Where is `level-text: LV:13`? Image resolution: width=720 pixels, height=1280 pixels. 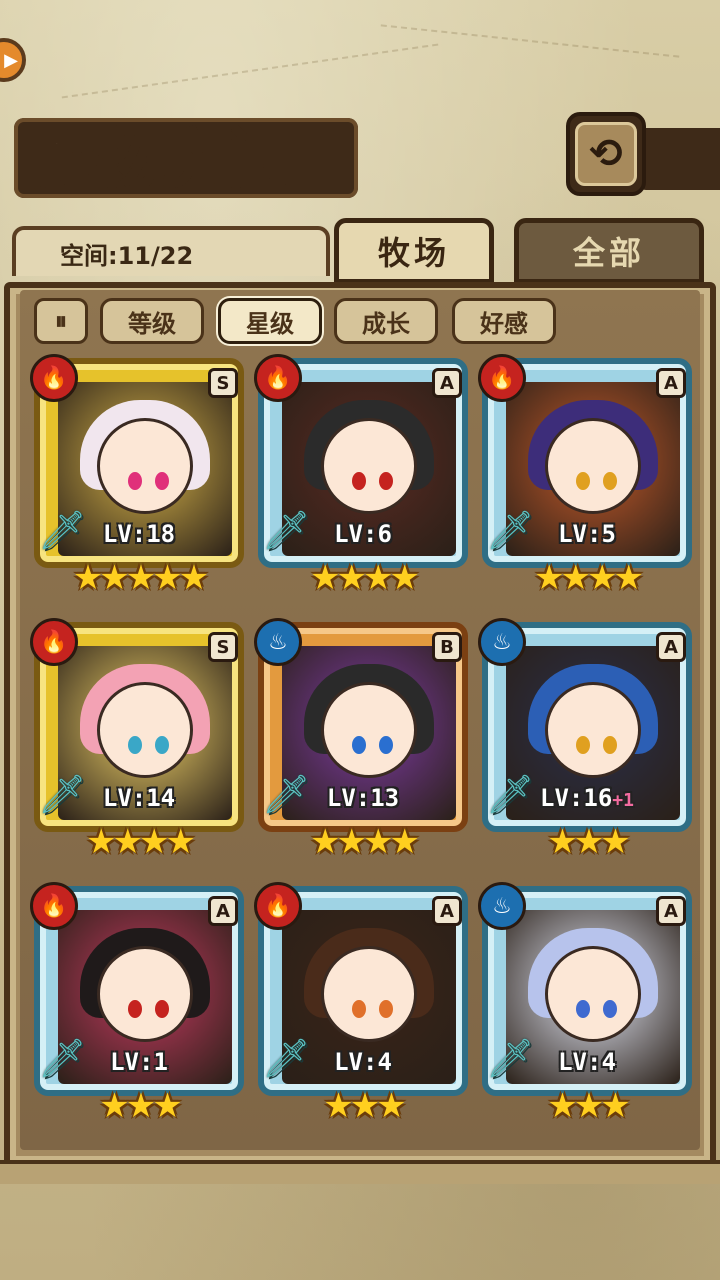 level-text: LV:13 is located at coordinates (363, 798).